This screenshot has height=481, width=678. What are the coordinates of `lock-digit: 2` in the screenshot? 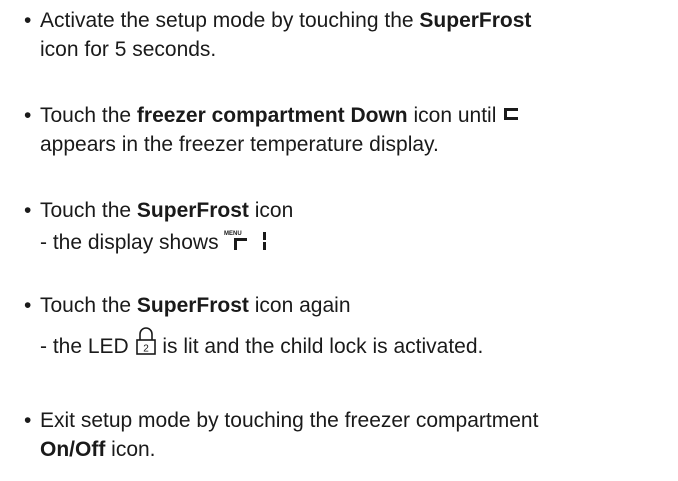 It's located at (146, 349).